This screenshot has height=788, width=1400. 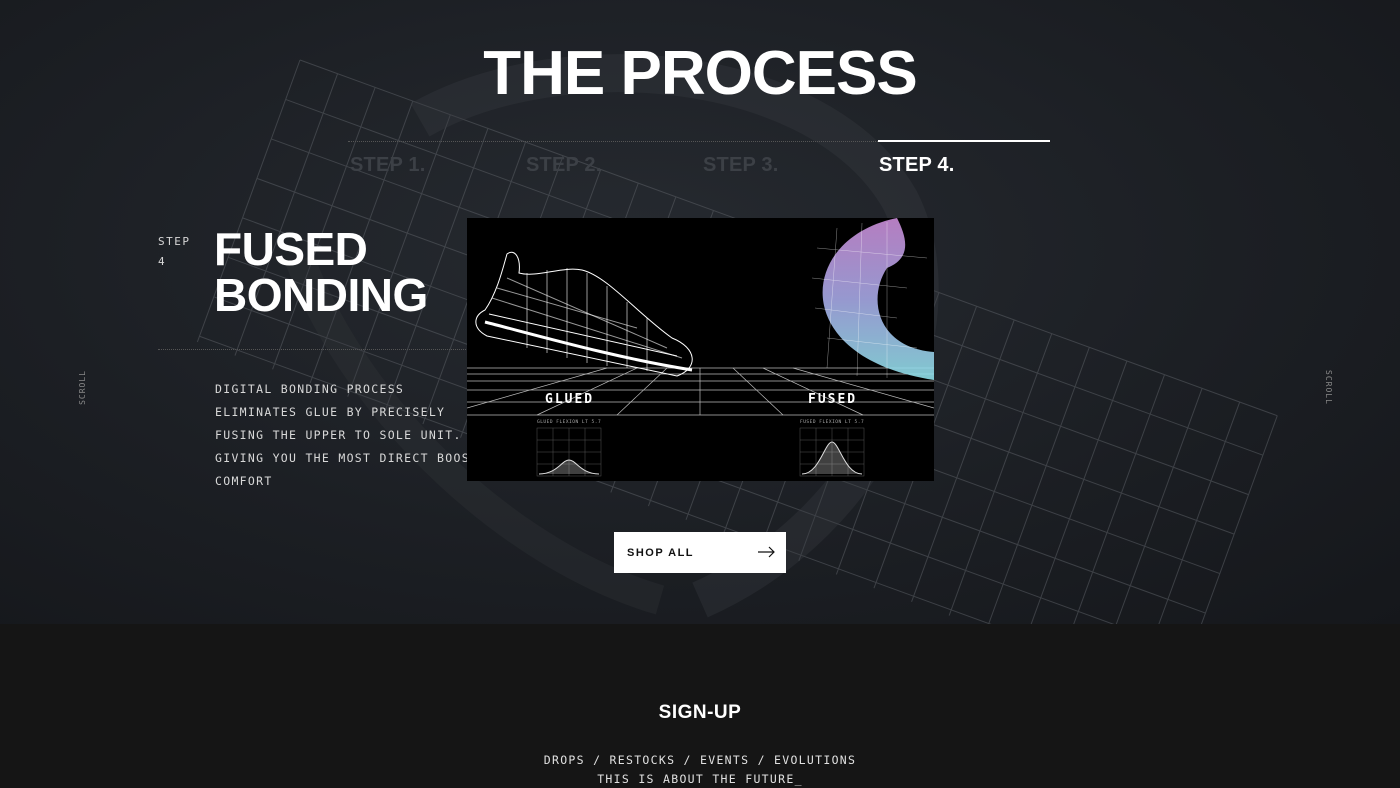 What do you see at coordinates (964, 141) in the screenshot?
I see `active-step-indicator` at bounding box center [964, 141].